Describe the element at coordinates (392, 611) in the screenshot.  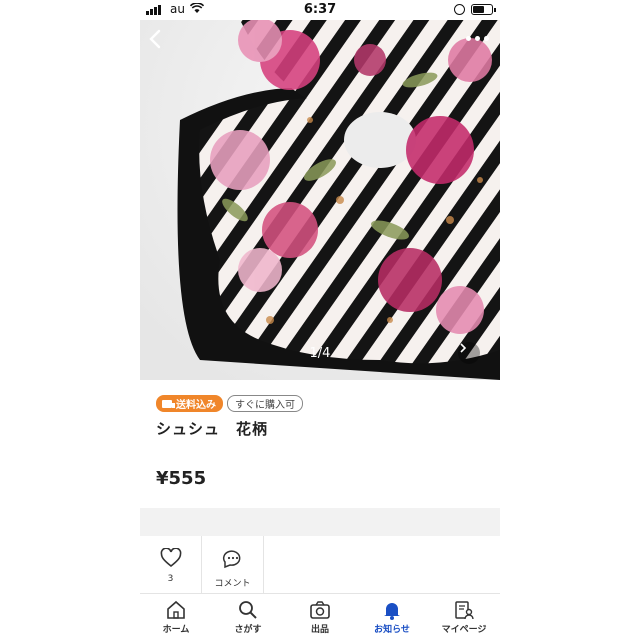
I see `bell-icon` at that location.